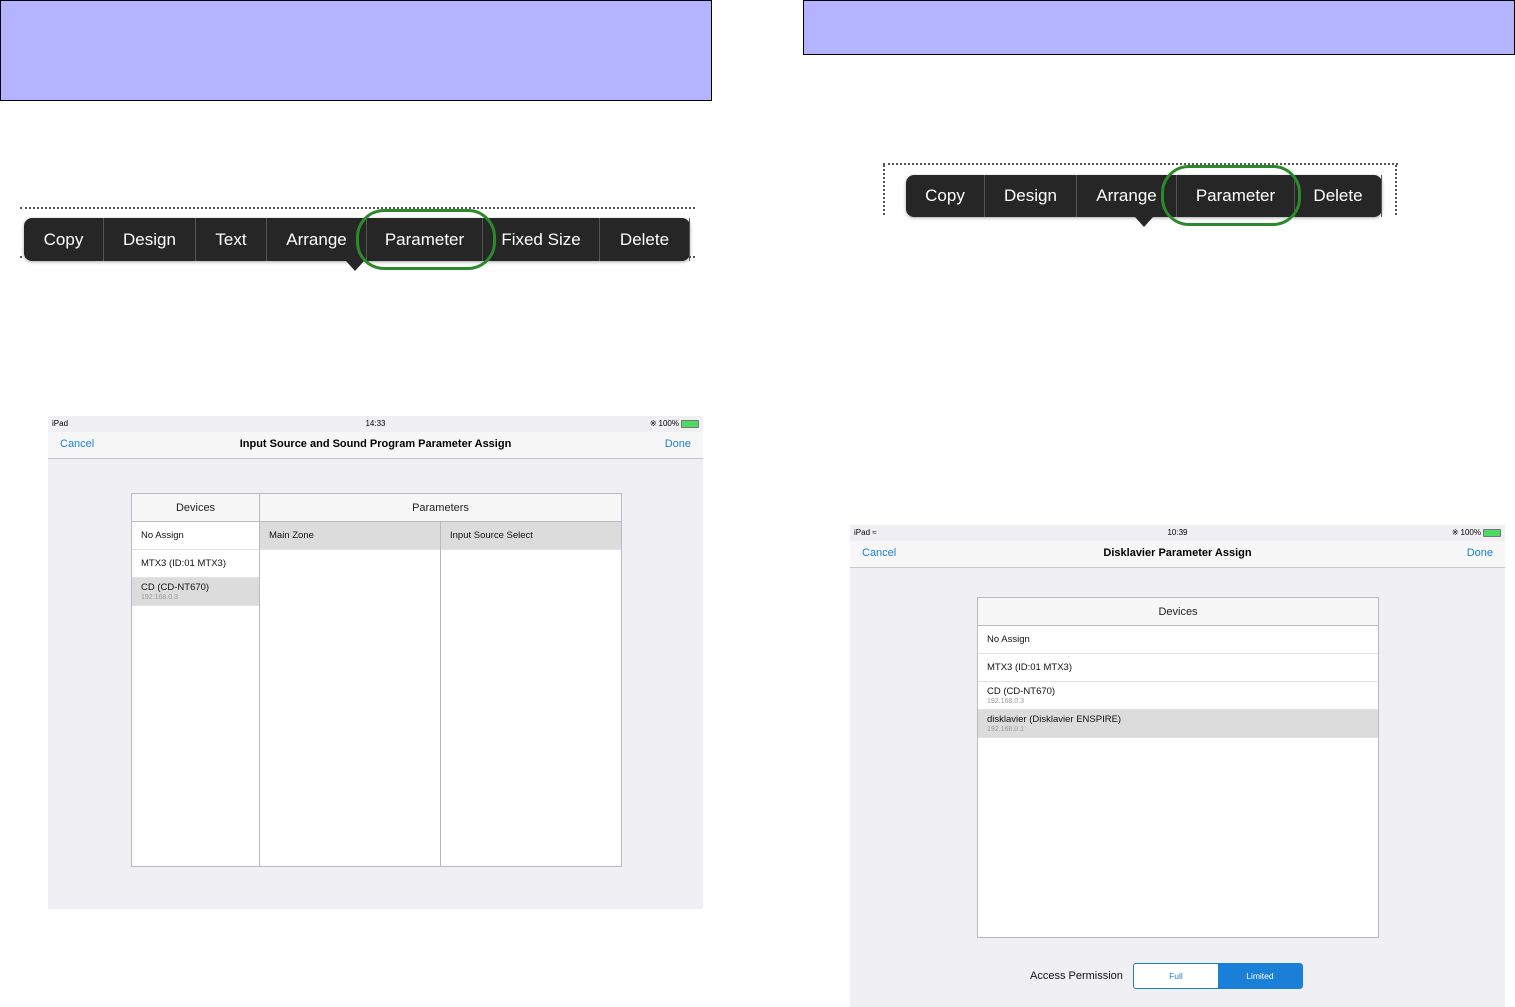 This screenshot has height=1007, width=1515. I want to click on device-row: CD (CD-NT670) 192.168.0.3, so click(1178, 696).